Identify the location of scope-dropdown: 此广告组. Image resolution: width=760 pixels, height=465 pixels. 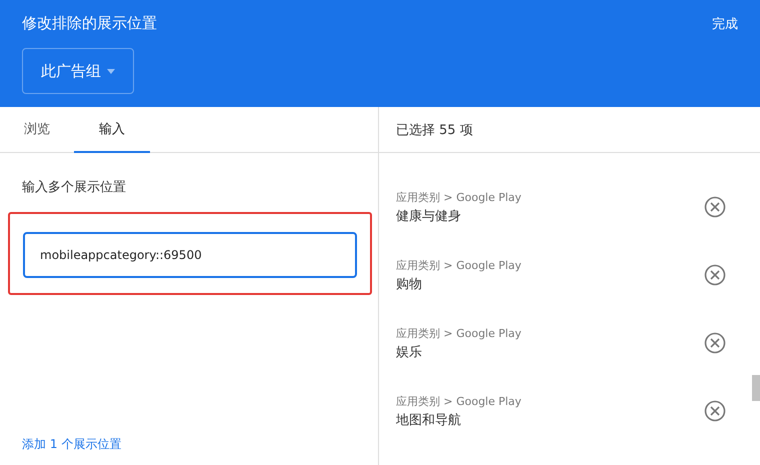
(78, 71).